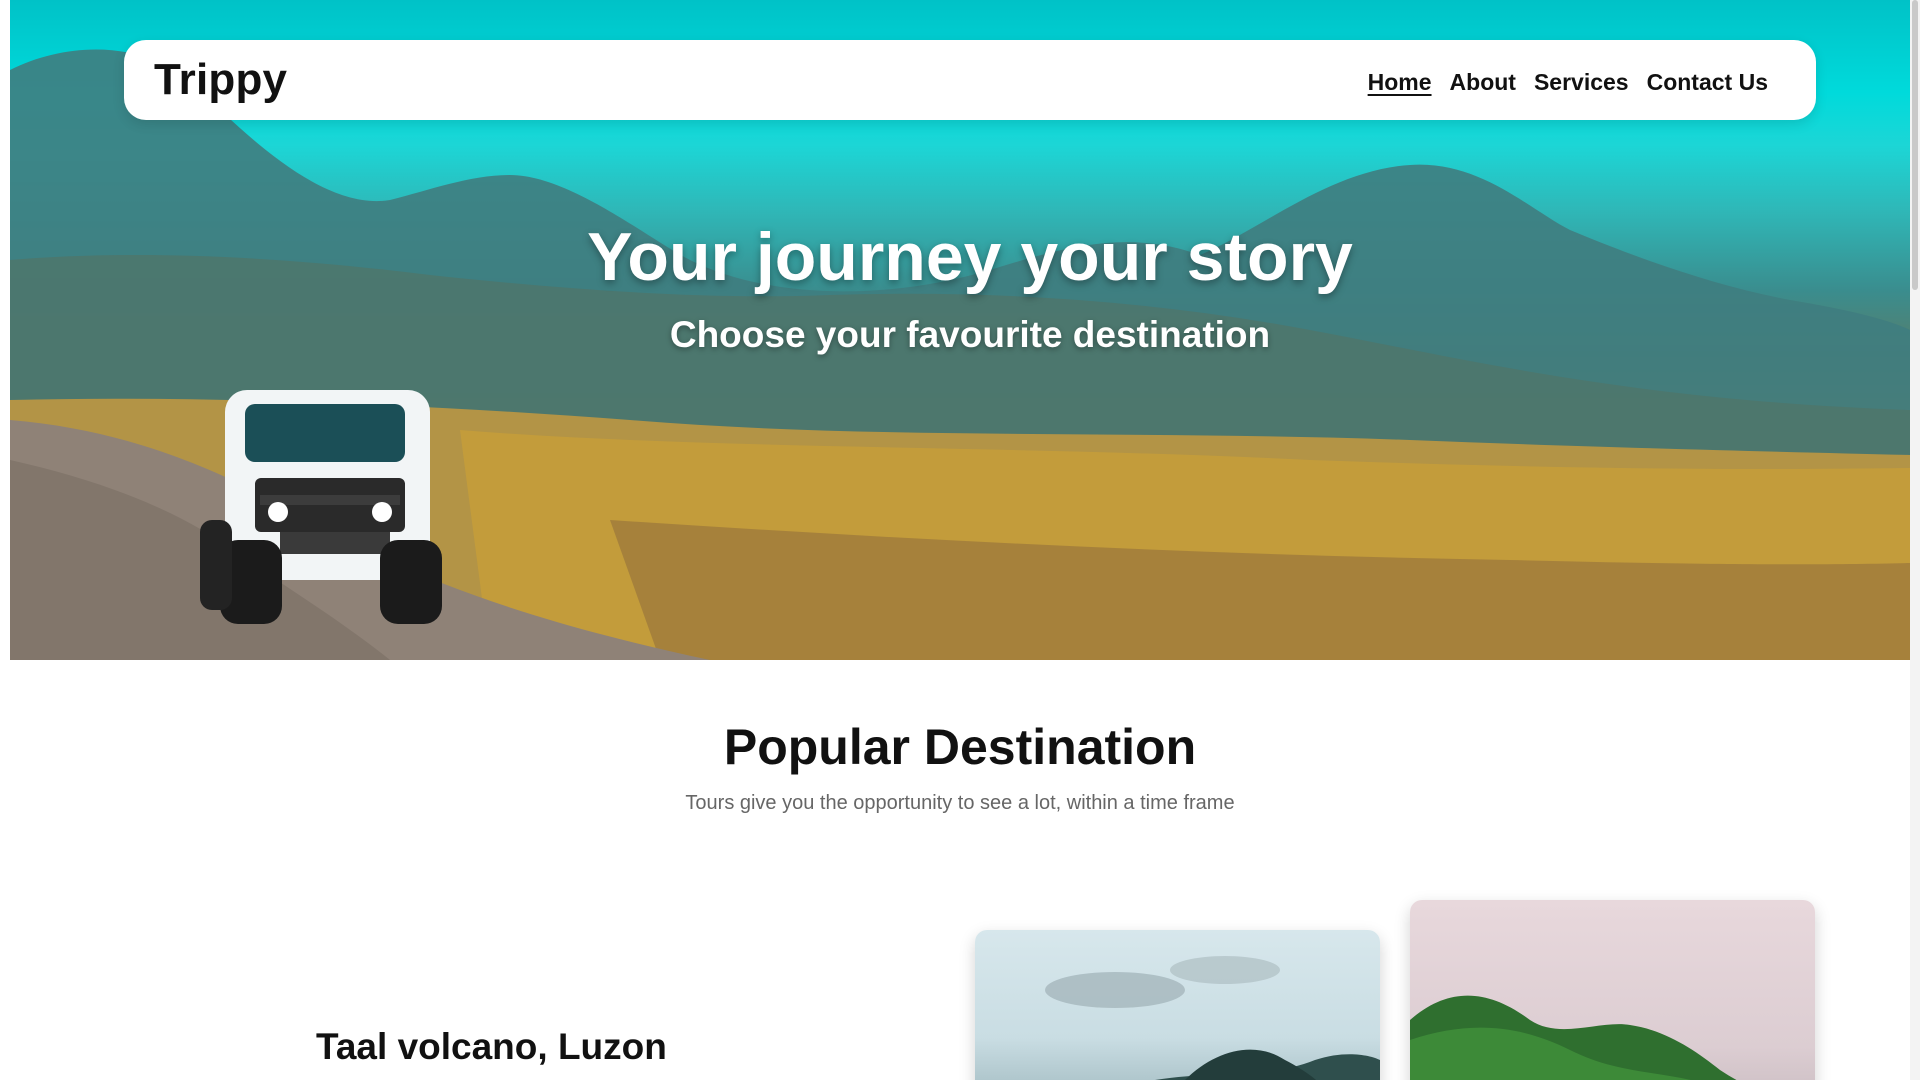 The height and width of the screenshot is (1080, 1920). I want to click on nav-links: Home About Services Contact Us, so click(1568, 82).